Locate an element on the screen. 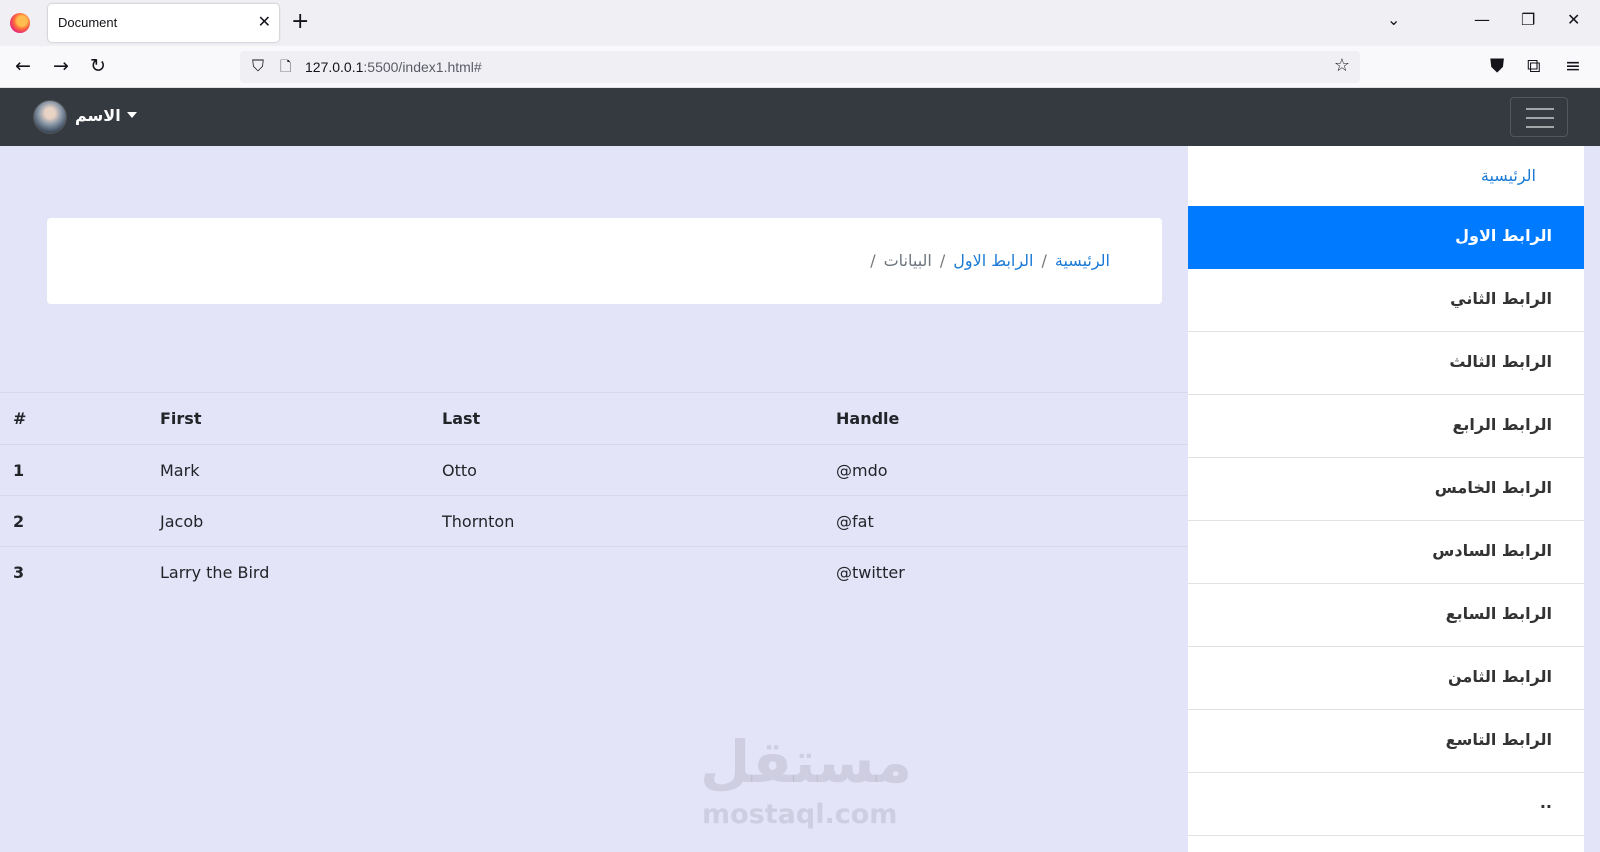  sidebar-item-label: الرابط الاول is located at coordinates (1503, 235).